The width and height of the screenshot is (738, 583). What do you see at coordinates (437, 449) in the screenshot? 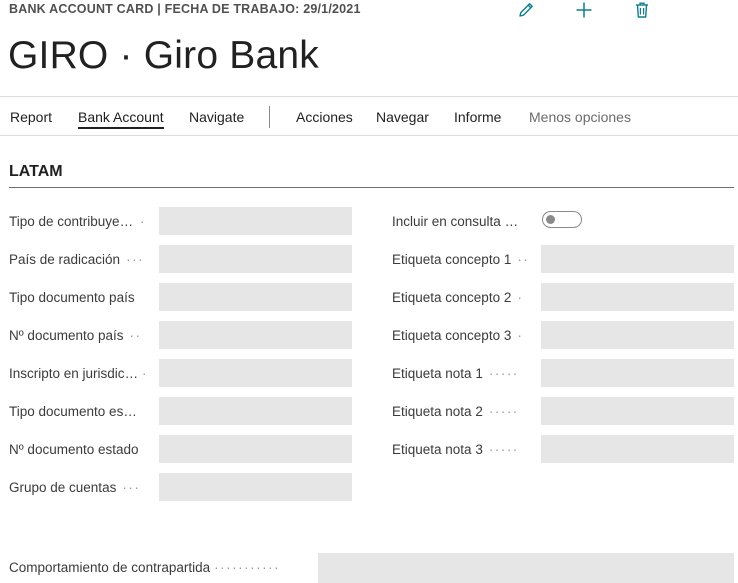
I see `field-label-text: Etiqueta nota 3` at bounding box center [437, 449].